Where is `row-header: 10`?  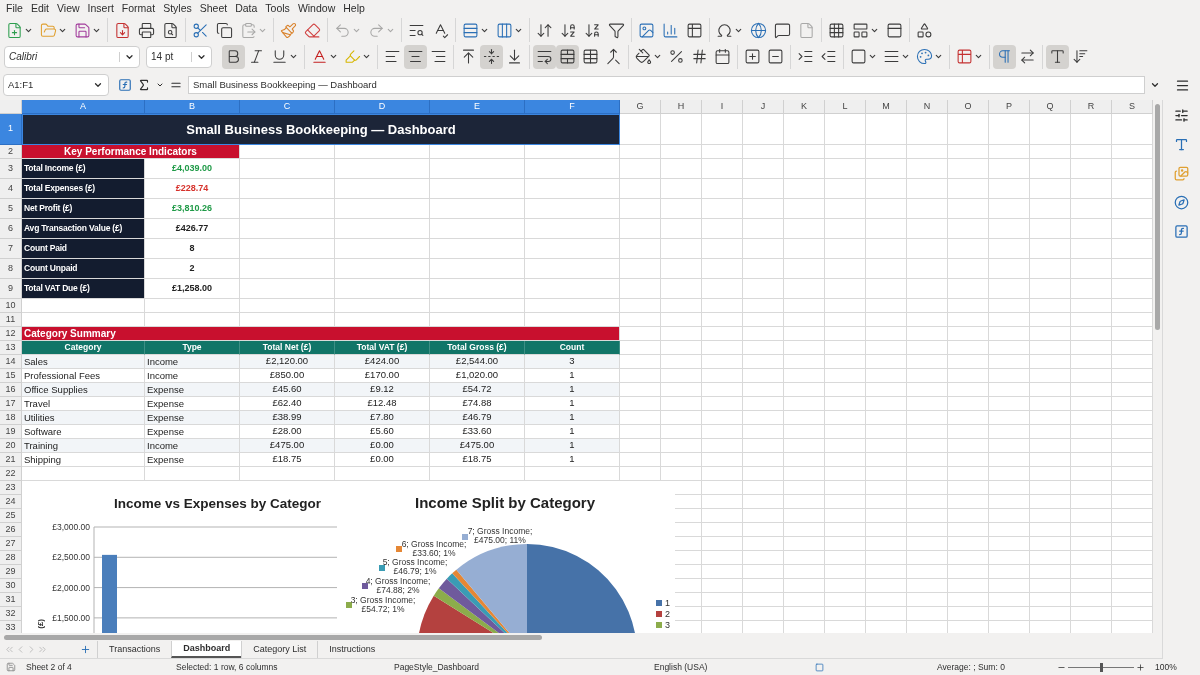 row-header: 10 is located at coordinates (11, 306).